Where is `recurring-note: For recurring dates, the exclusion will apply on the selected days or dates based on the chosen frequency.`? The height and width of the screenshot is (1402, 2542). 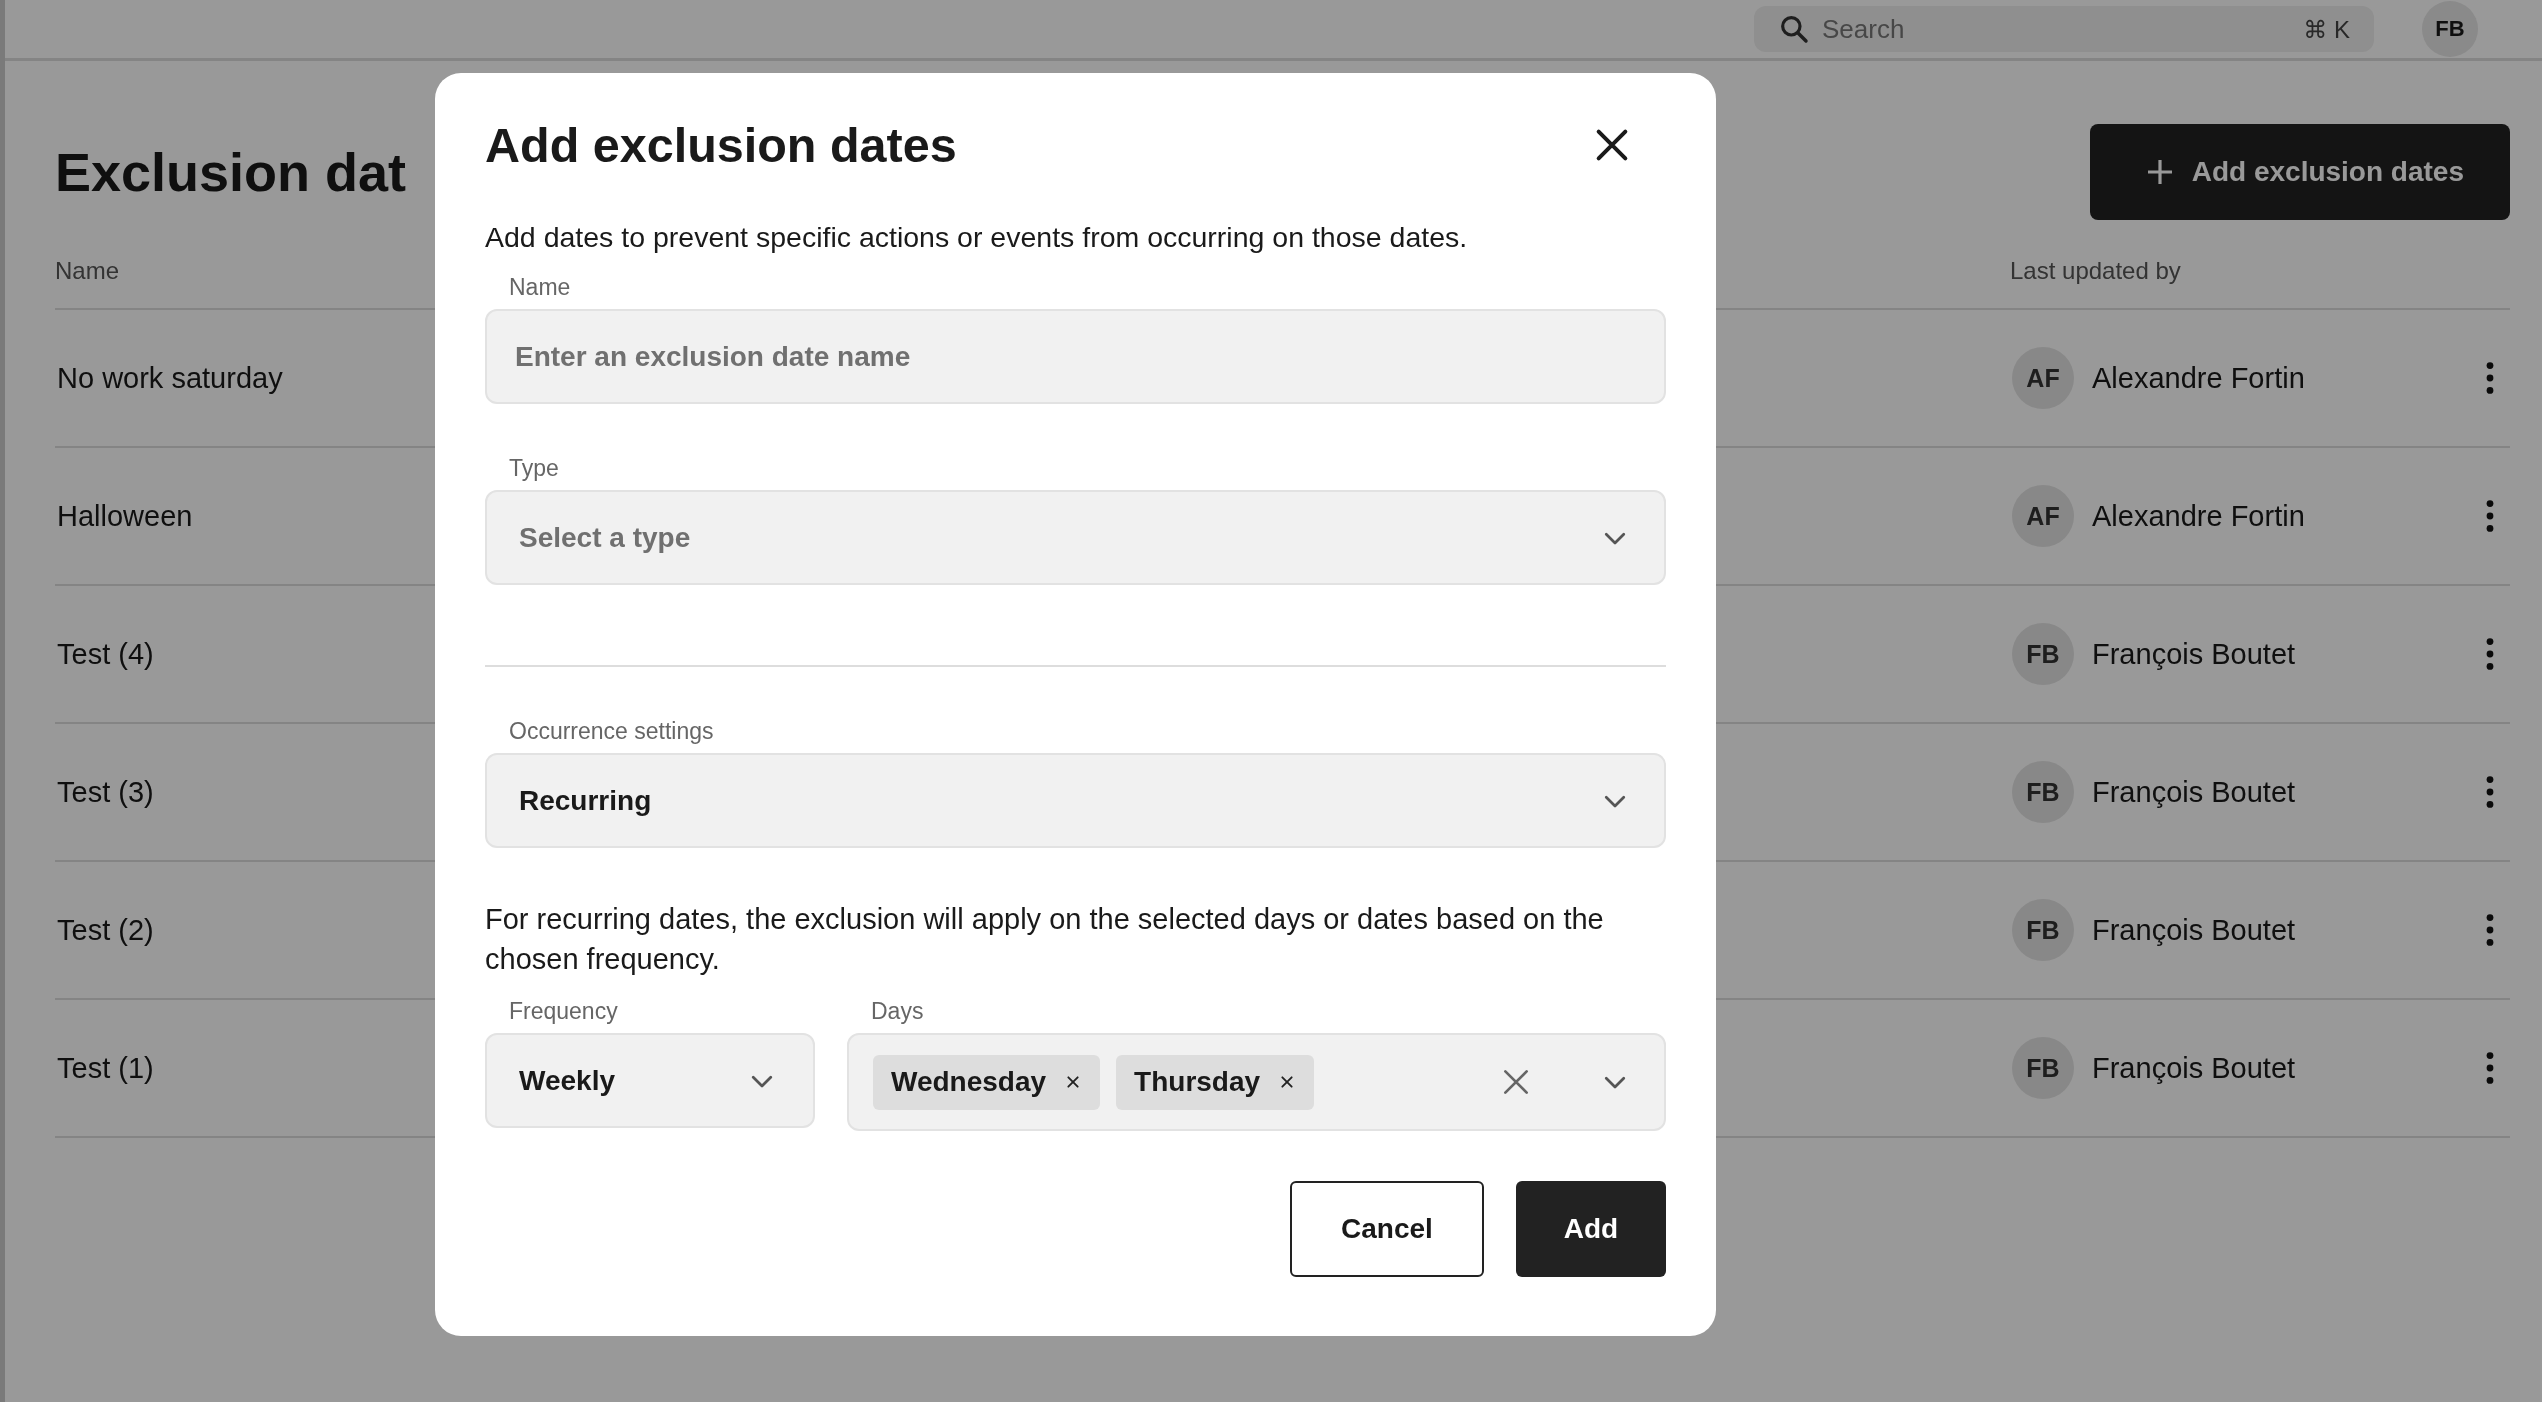
recurring-note: For recurring dates, the exclusion will apply on the selected days or dates based on the chosen frequency. is located at coordinates (1045, 939).